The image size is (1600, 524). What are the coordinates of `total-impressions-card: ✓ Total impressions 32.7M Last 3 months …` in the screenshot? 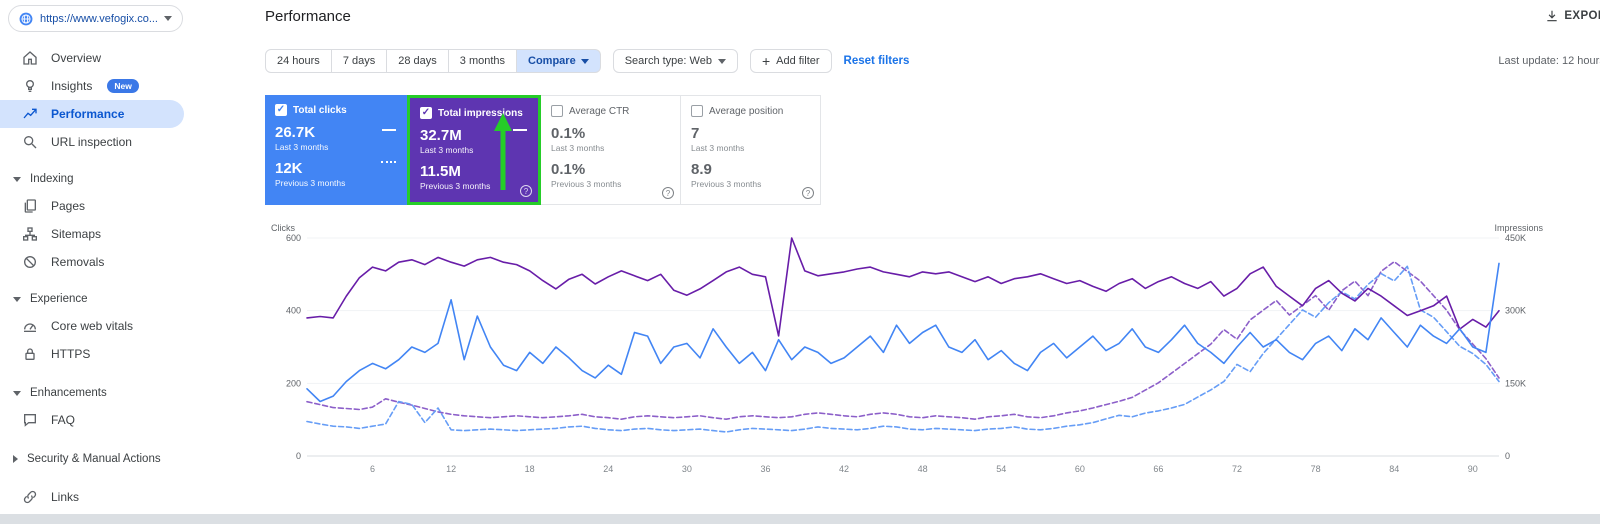 It's located at (474, 150).